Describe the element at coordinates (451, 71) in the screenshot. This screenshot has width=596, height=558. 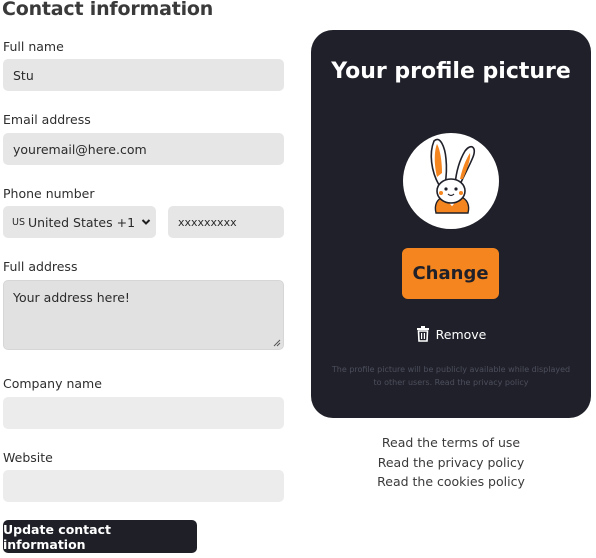
I see `profile-card-title: Your profile picture` at that location.